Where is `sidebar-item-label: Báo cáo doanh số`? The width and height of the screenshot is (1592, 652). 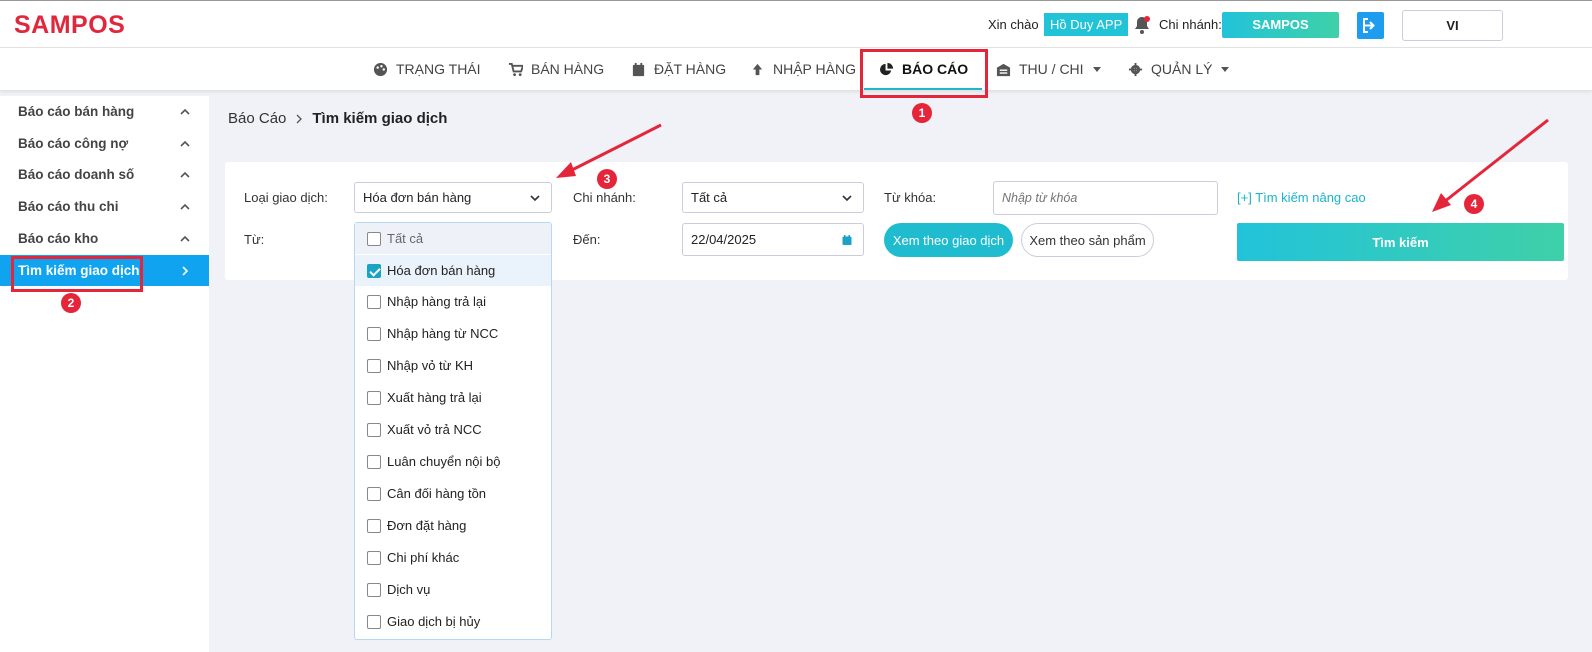 sidebar-item-label: Báo cáo doanh số is located at coordinates (76, 174).